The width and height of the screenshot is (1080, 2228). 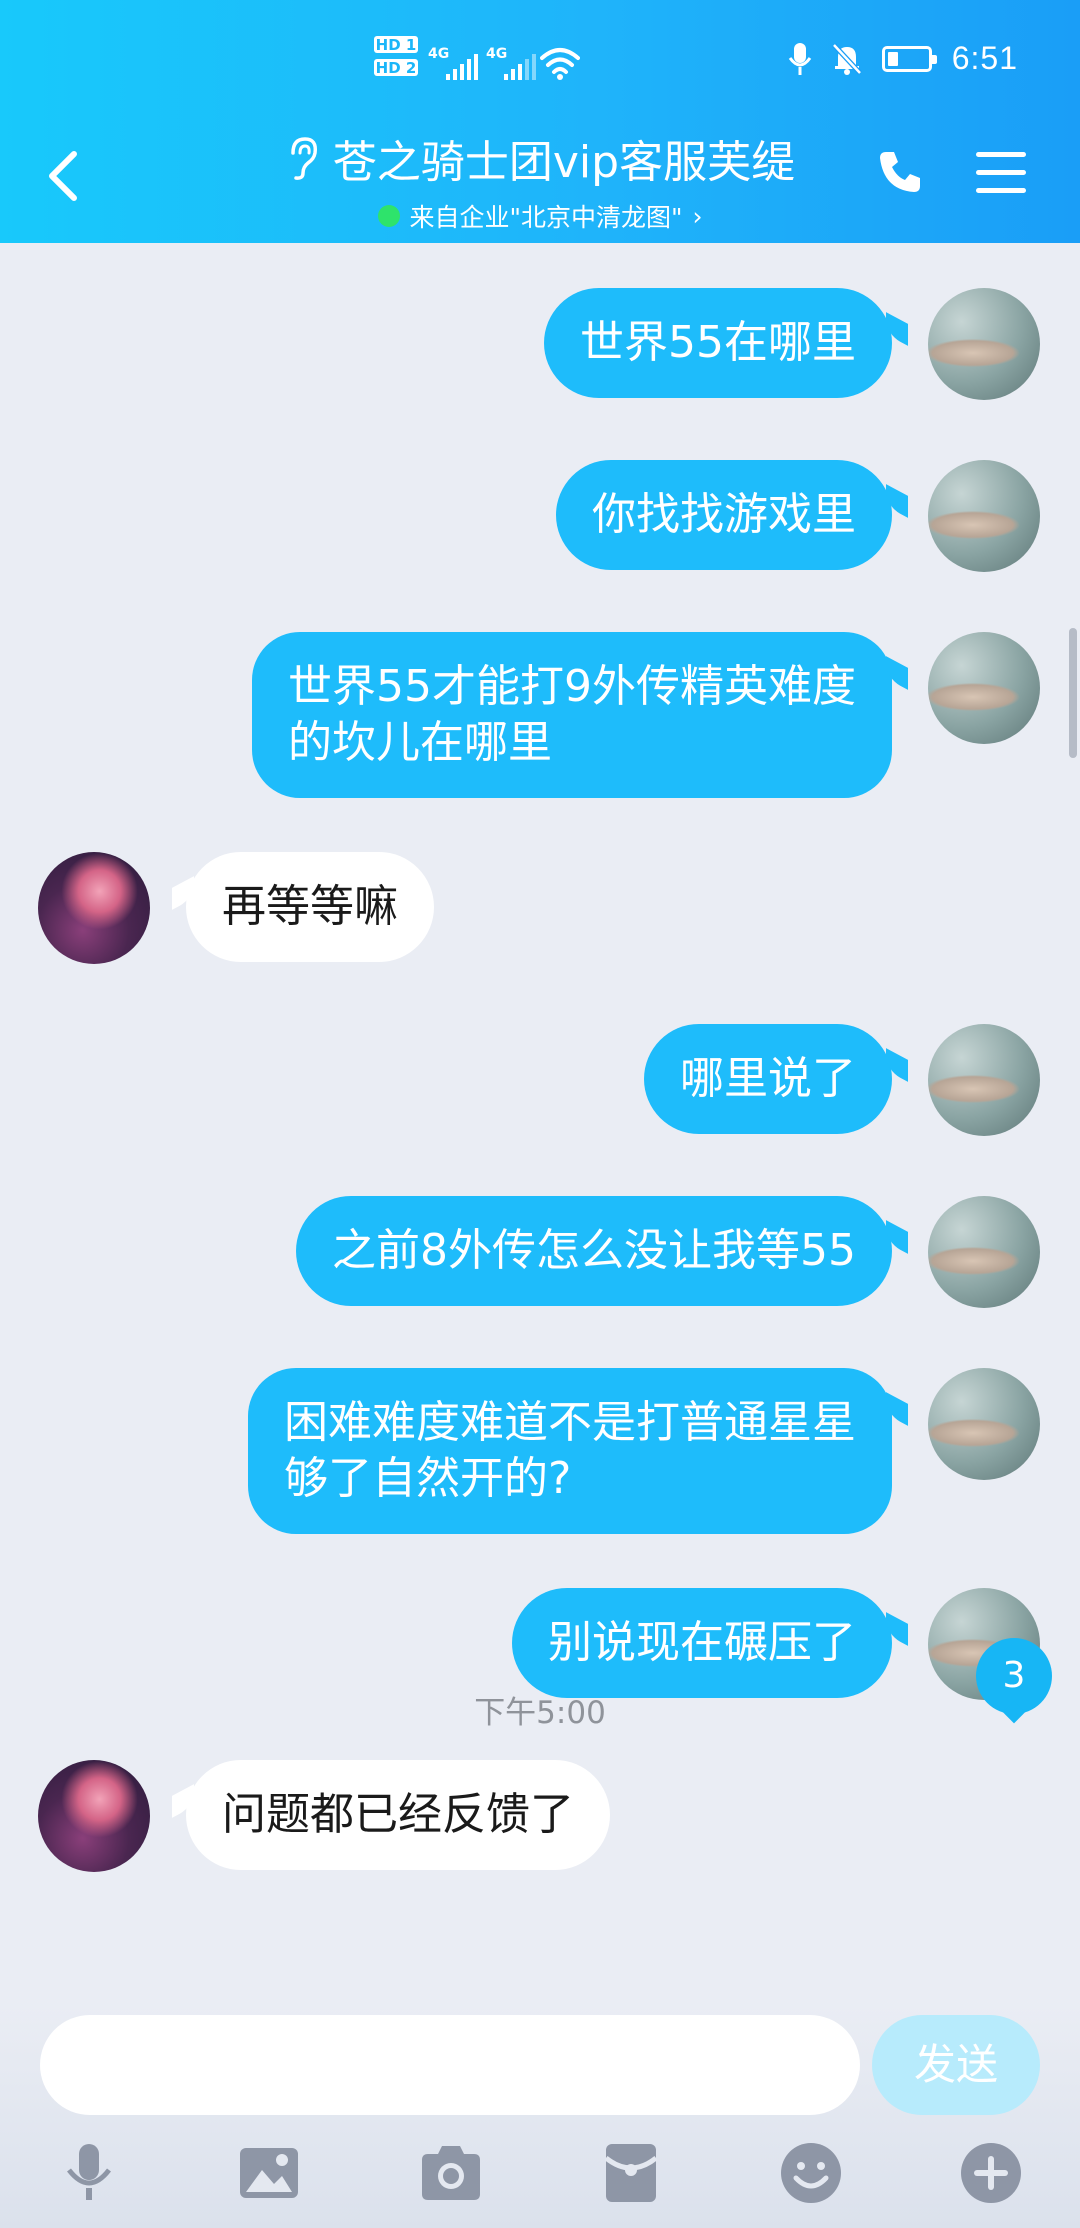 What do you see at coordinates (396, 45) in the screenshot?
I see `hd1-badge: HD 1` at bounding box center [396, 45].